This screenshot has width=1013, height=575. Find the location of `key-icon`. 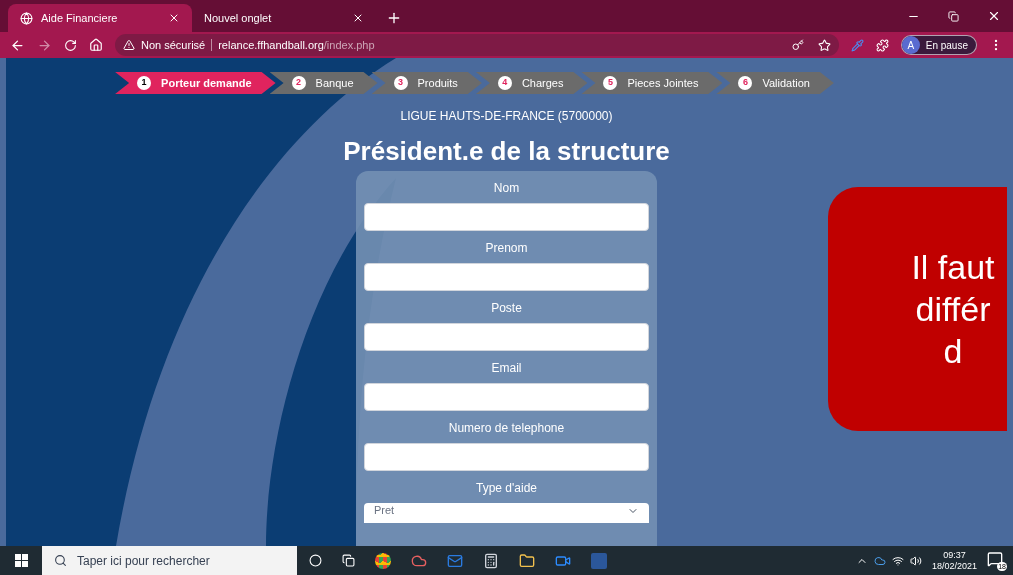

key-icon is located at coordinates (797, 45).